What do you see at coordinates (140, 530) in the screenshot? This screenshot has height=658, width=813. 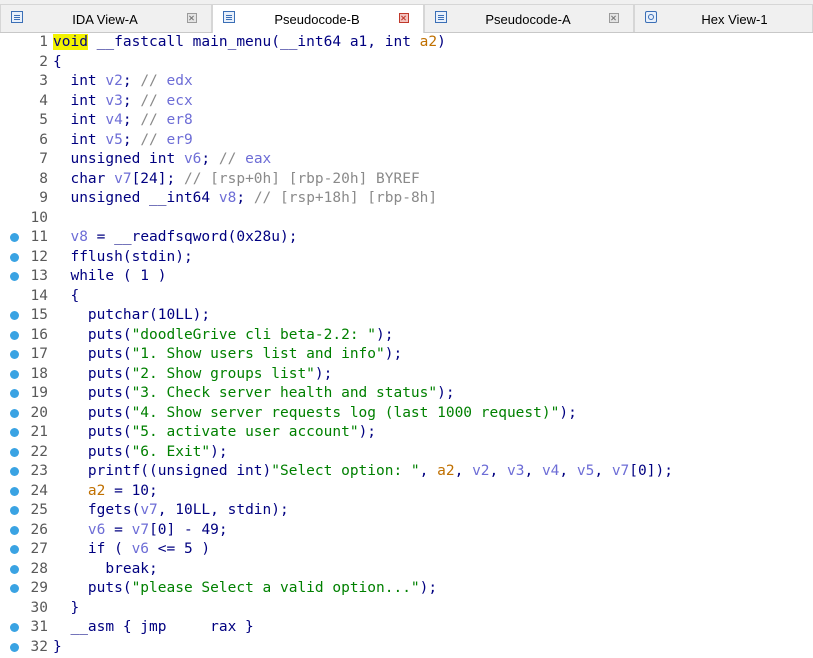 I see `code-text: v6 = v7[0] - 49;` at bounding box center [140, 530].